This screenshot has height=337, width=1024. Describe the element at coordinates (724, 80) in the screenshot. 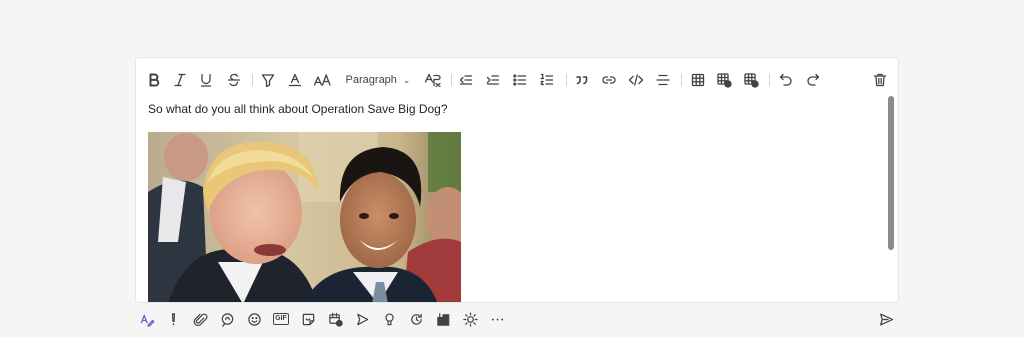

I see `insert-row-icon` at that location.